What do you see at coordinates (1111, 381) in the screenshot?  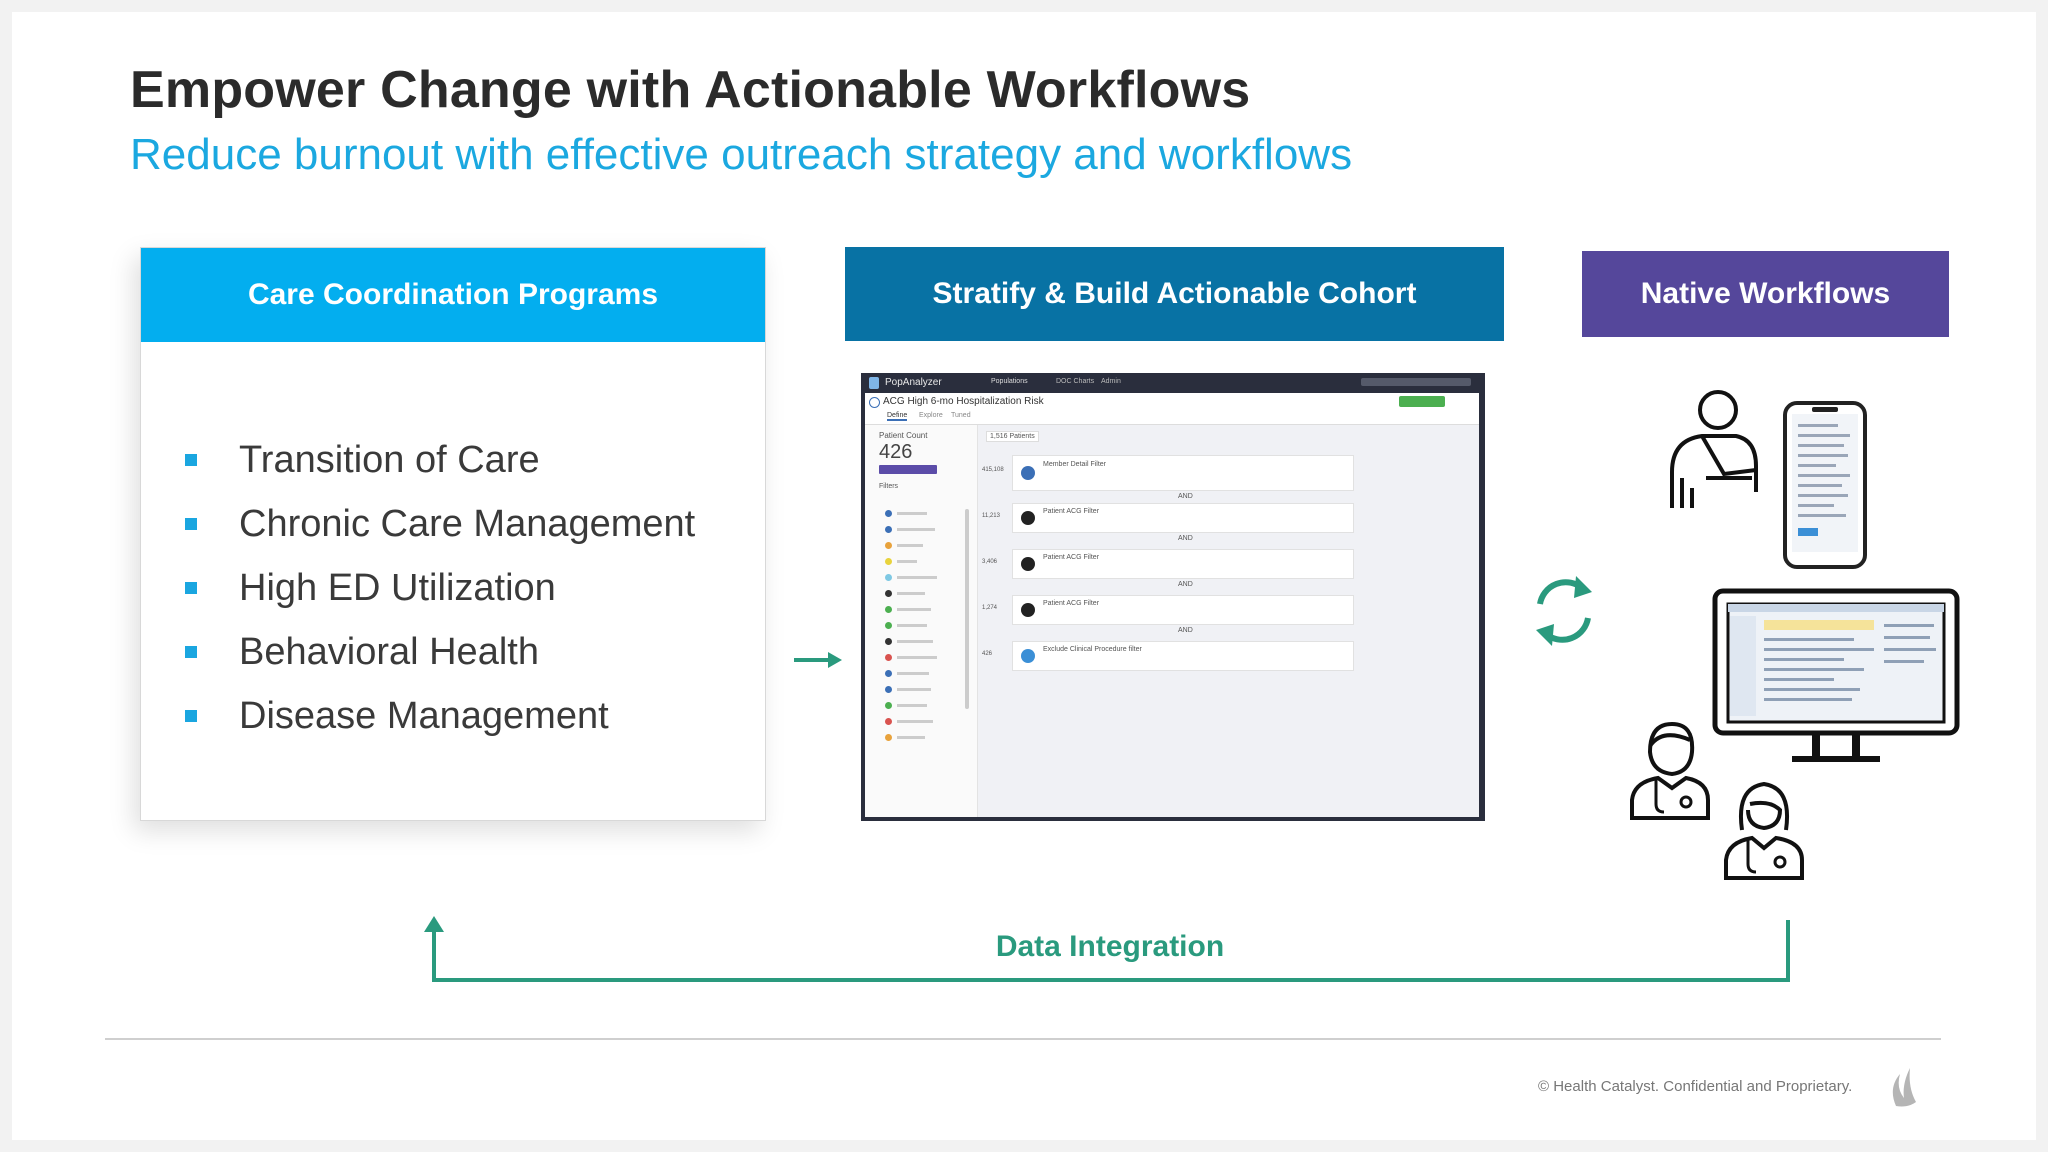 I see `nav-admin: Admin` at bounding box center [1111, 381].